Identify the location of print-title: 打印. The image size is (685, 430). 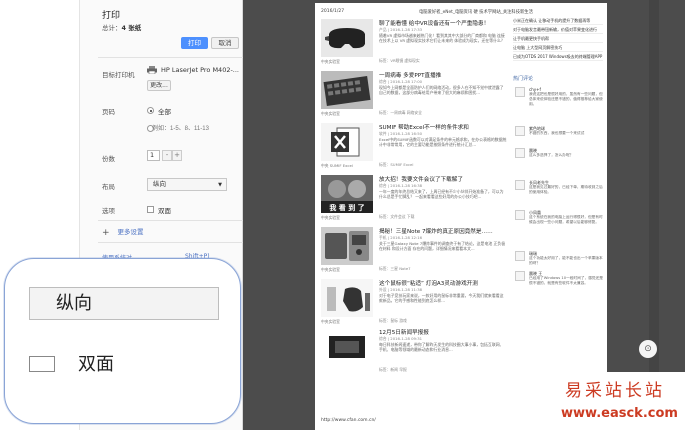
(111, 16).